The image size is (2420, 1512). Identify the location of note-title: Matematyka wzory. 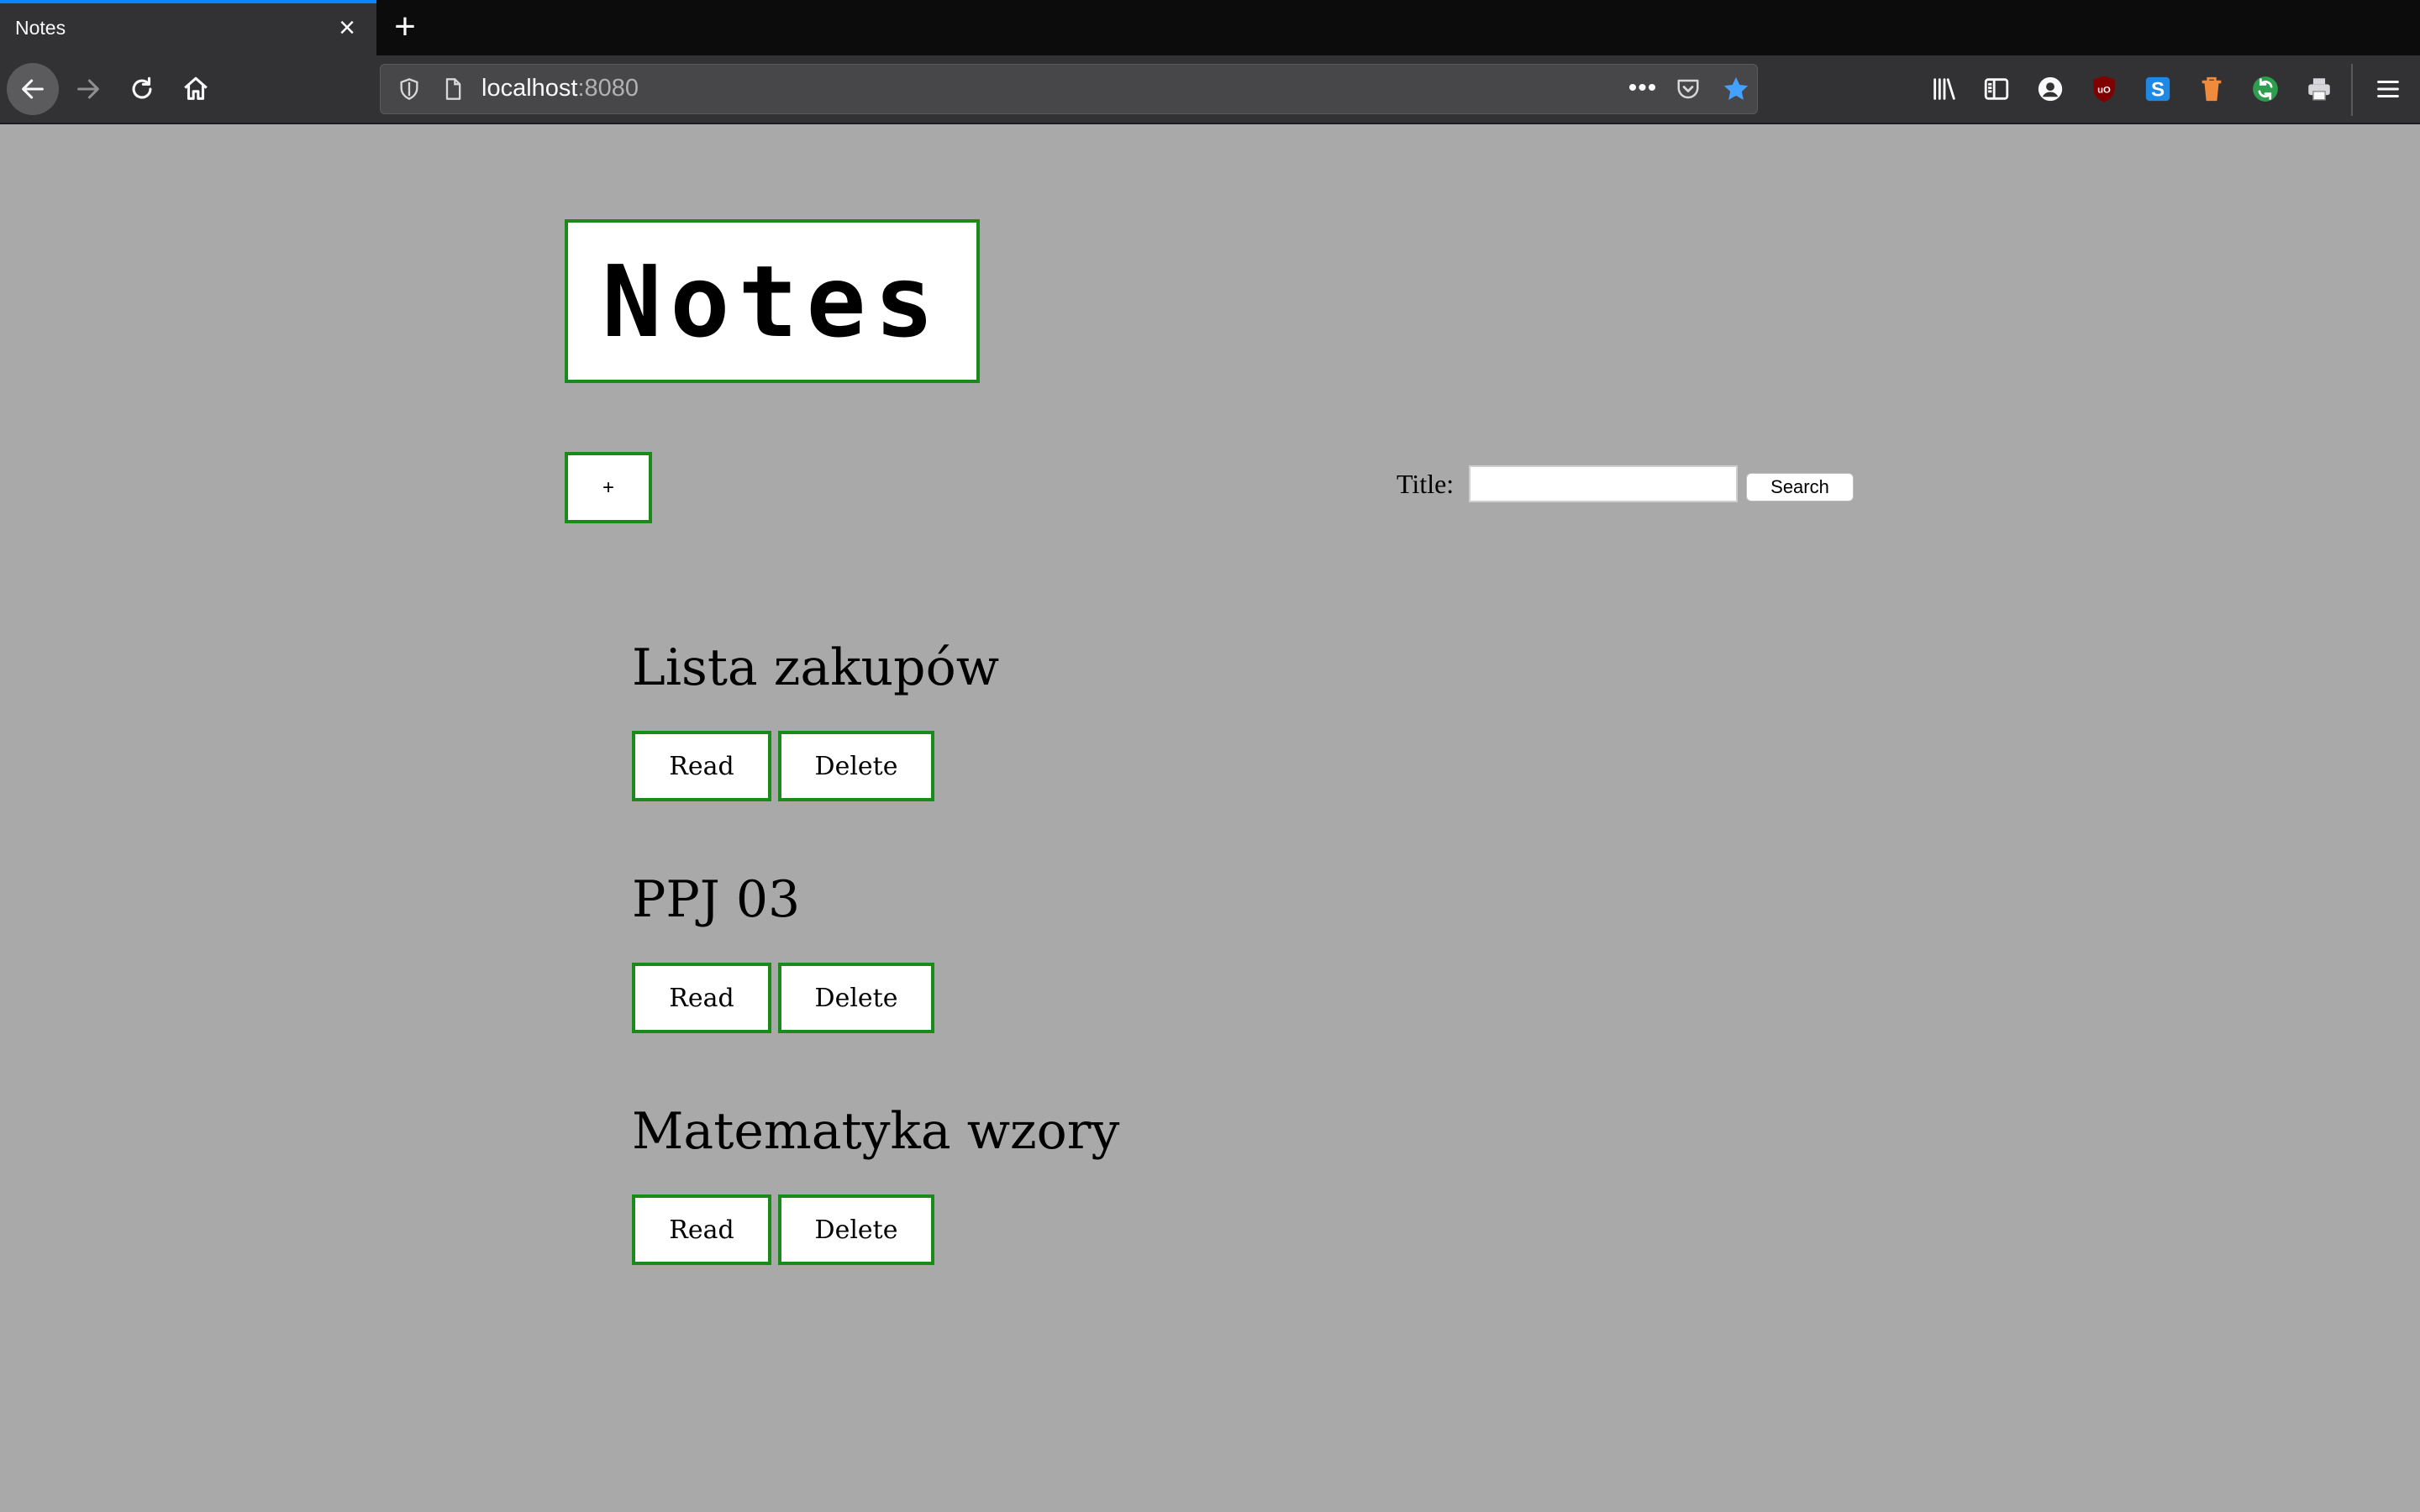
(876, 1131).